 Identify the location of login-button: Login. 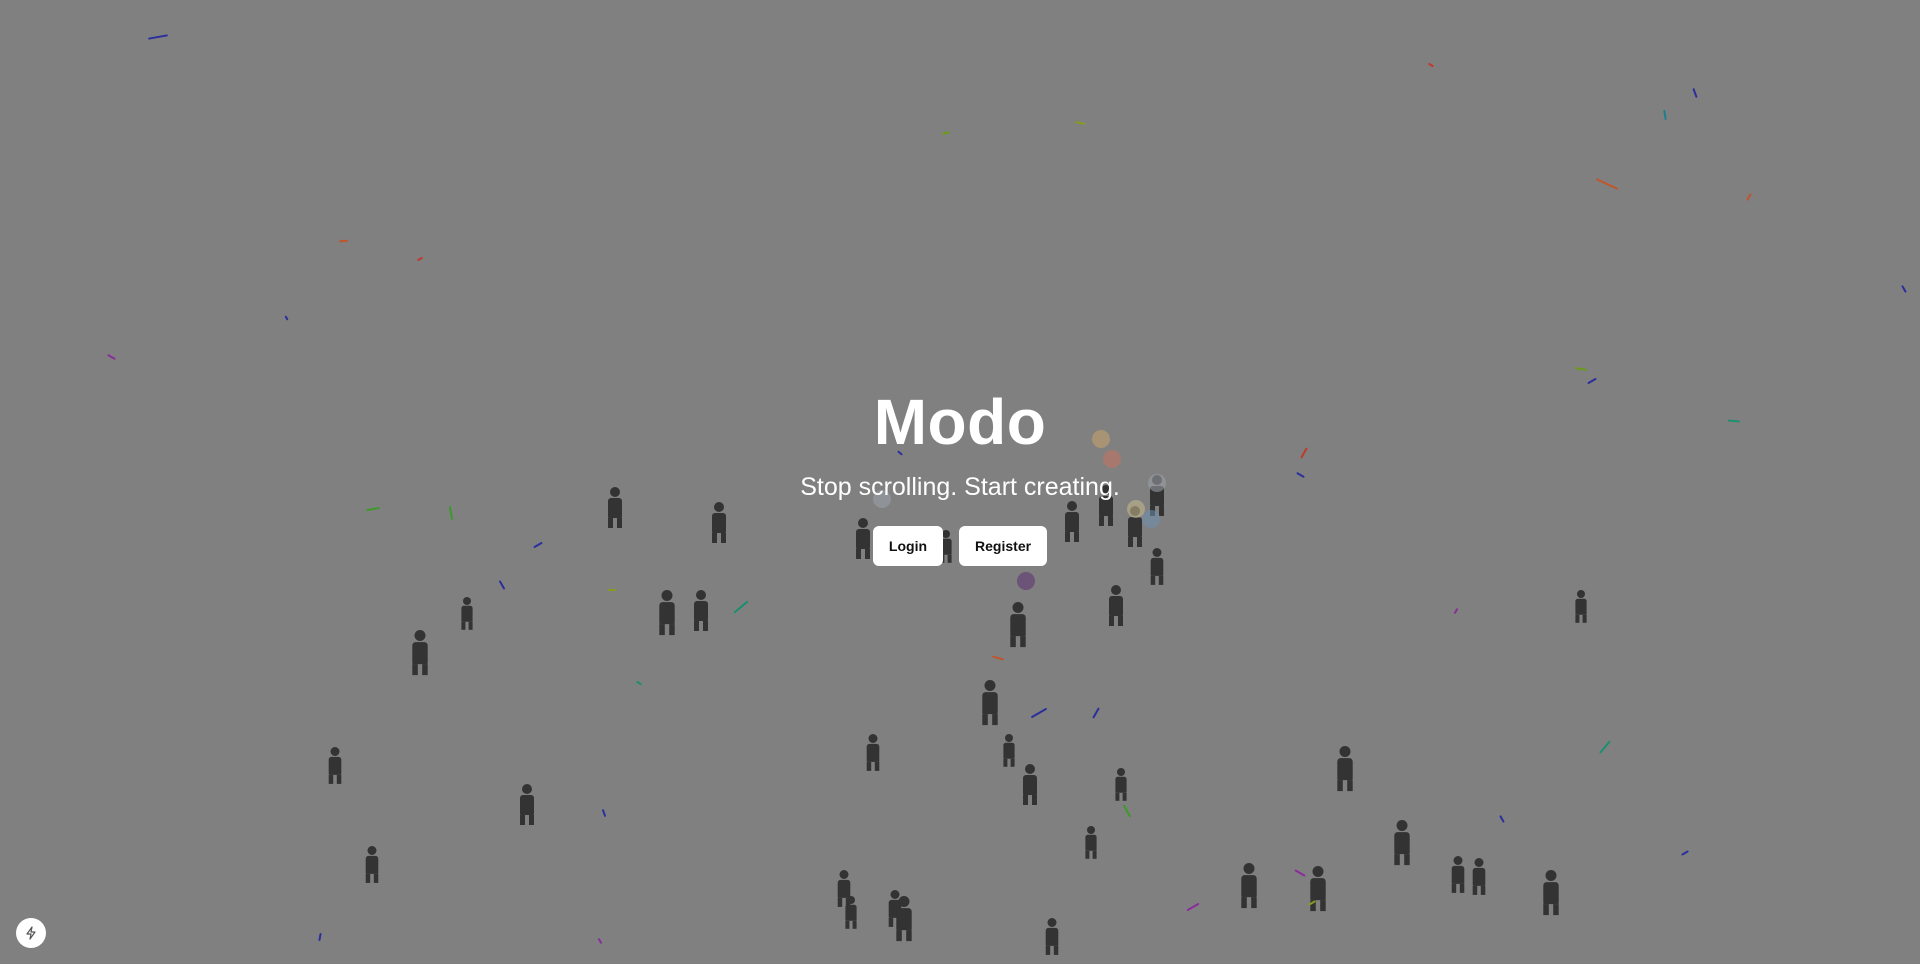
(908, 546).